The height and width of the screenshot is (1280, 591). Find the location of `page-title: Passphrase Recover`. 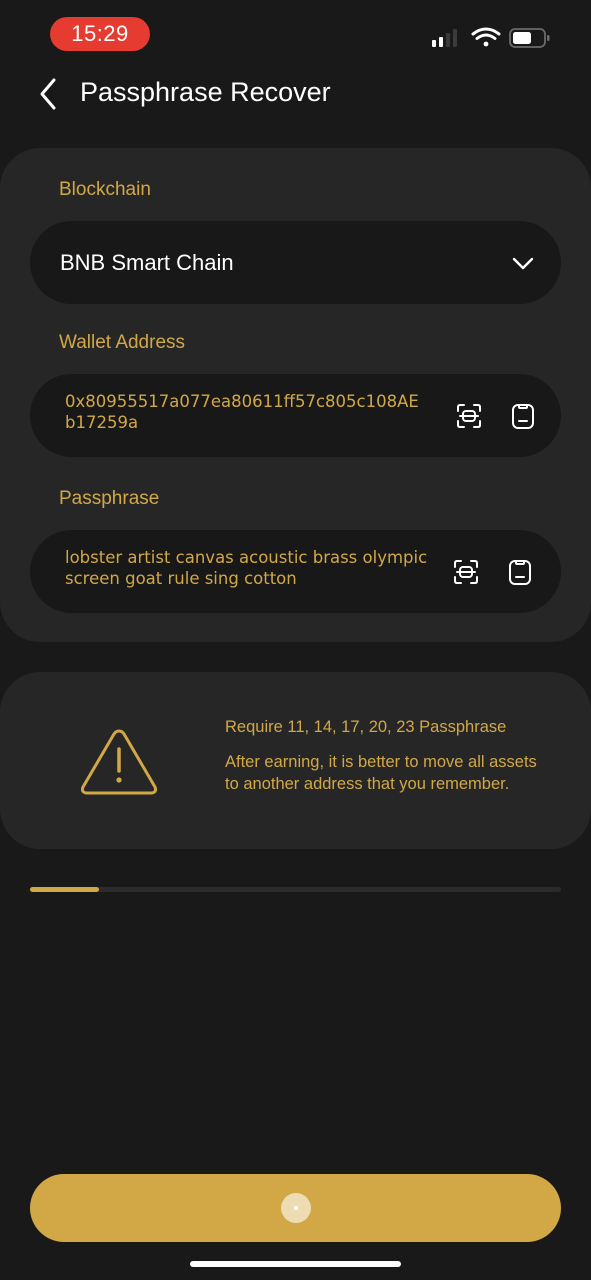

page-title: Passphrase Recover is located at coordinates (205, 92).